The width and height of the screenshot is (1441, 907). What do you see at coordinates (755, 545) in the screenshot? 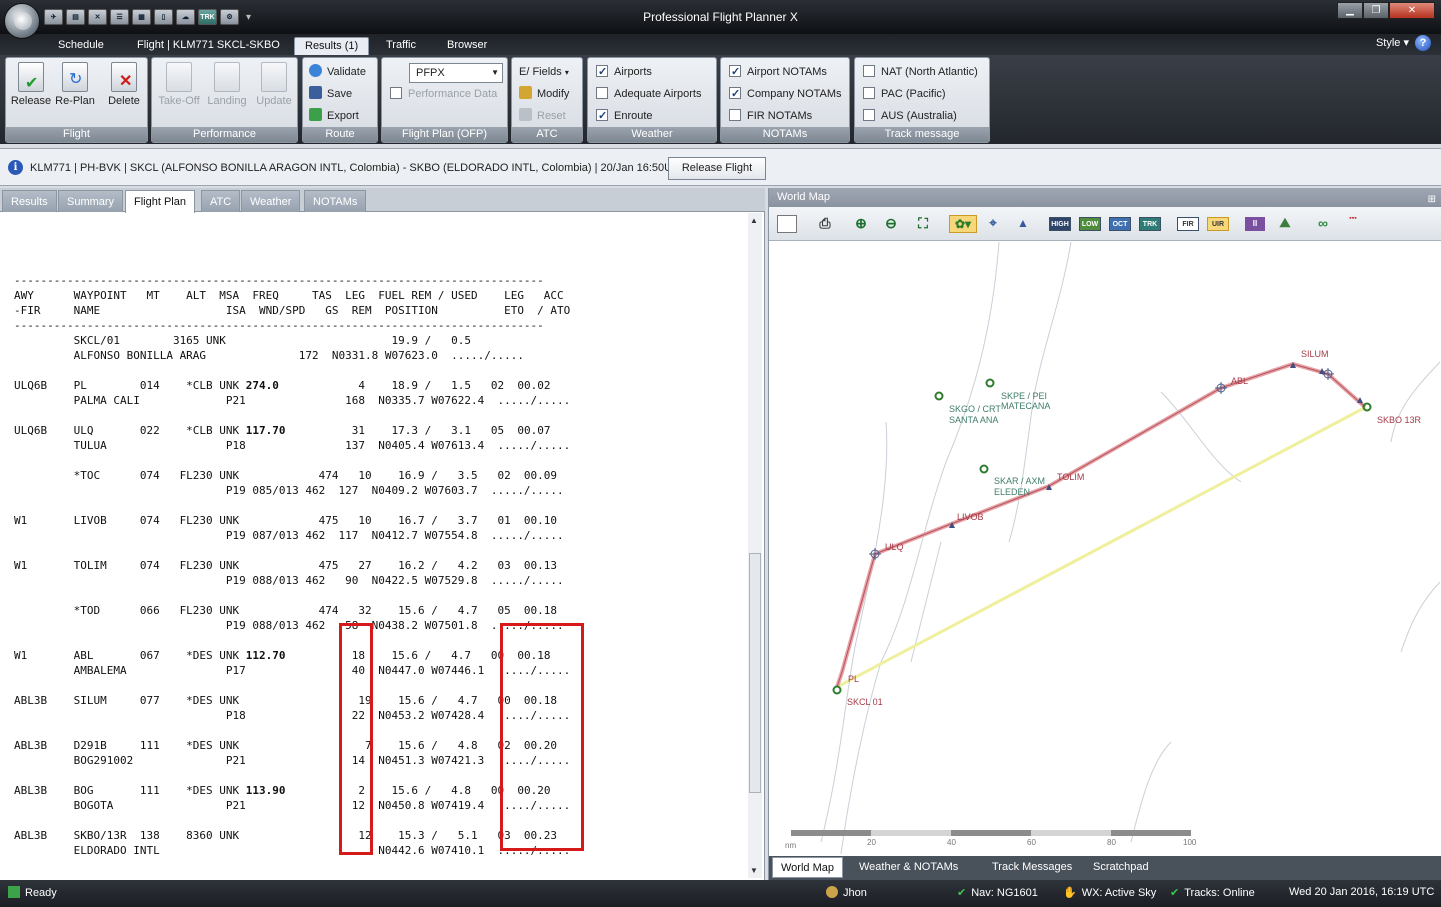
I see `vertical-scrollbar: ▲ ▼` at bounding box center [755, 545].